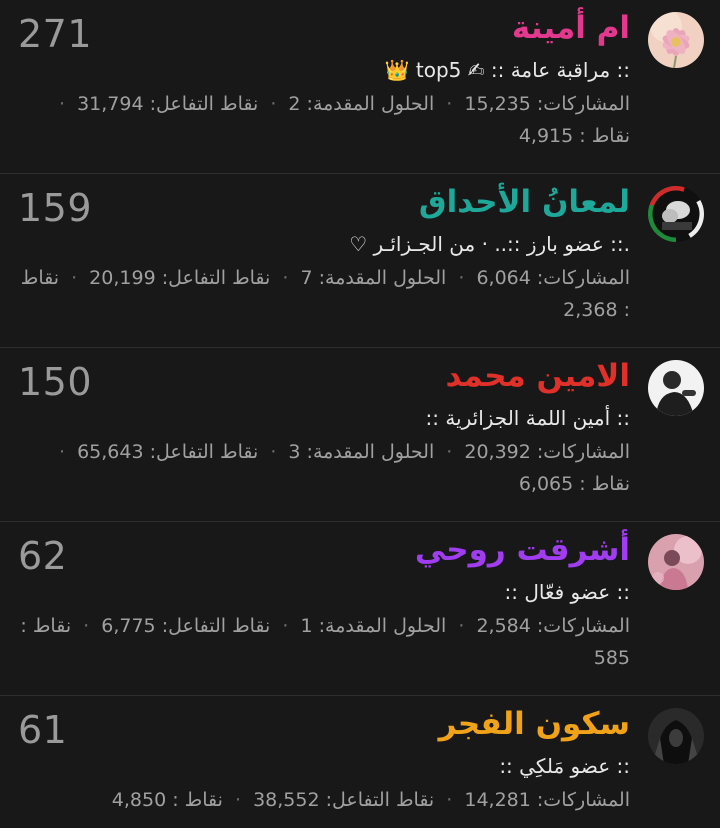  I want to click on posts-value: 15,235, so click(497, 104).